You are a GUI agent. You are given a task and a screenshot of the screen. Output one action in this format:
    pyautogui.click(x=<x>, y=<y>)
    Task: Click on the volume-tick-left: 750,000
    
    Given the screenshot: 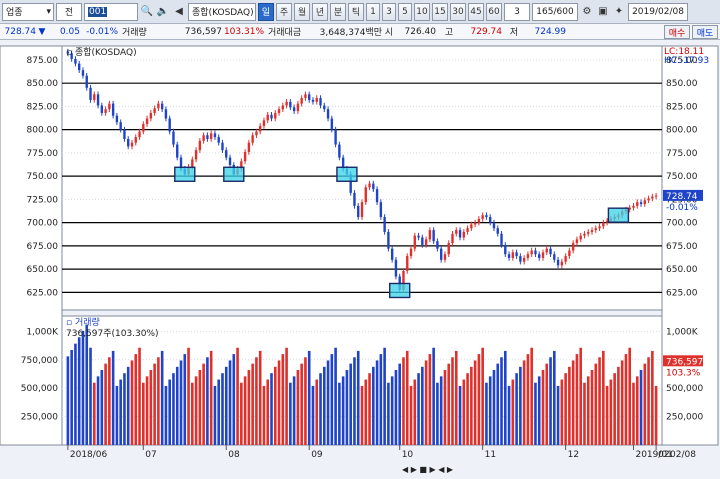 What is the action you would take?
    pyautogui.click(x=39, y=361)
    